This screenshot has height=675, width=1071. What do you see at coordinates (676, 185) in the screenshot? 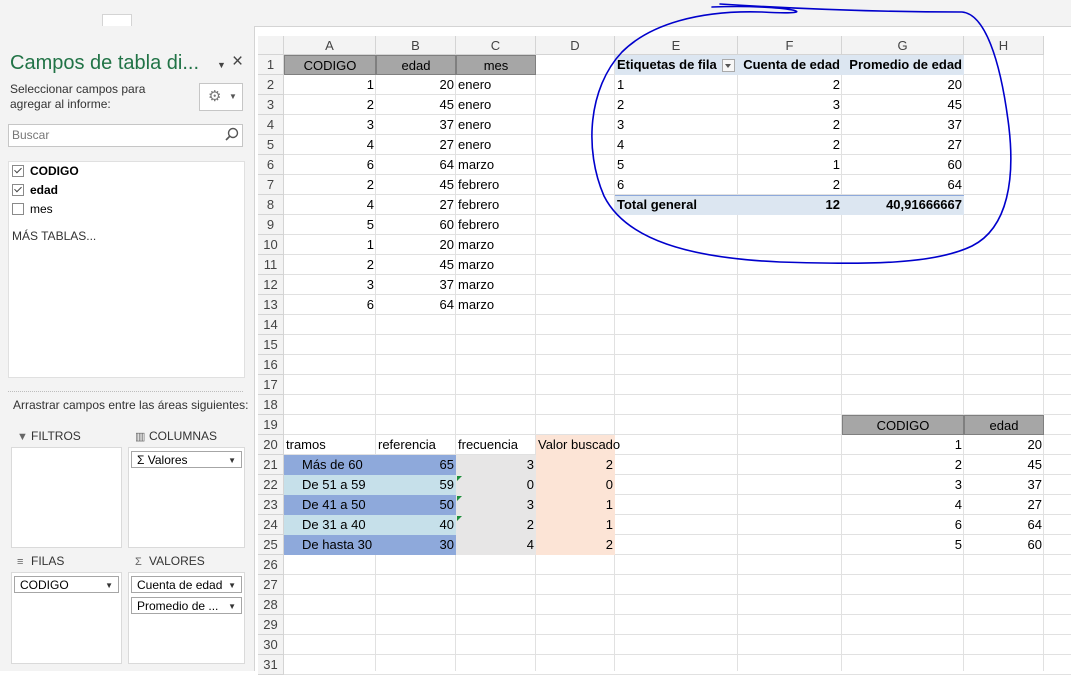
I see `pivot-row-label: 6` at bounding box center [676, 185].